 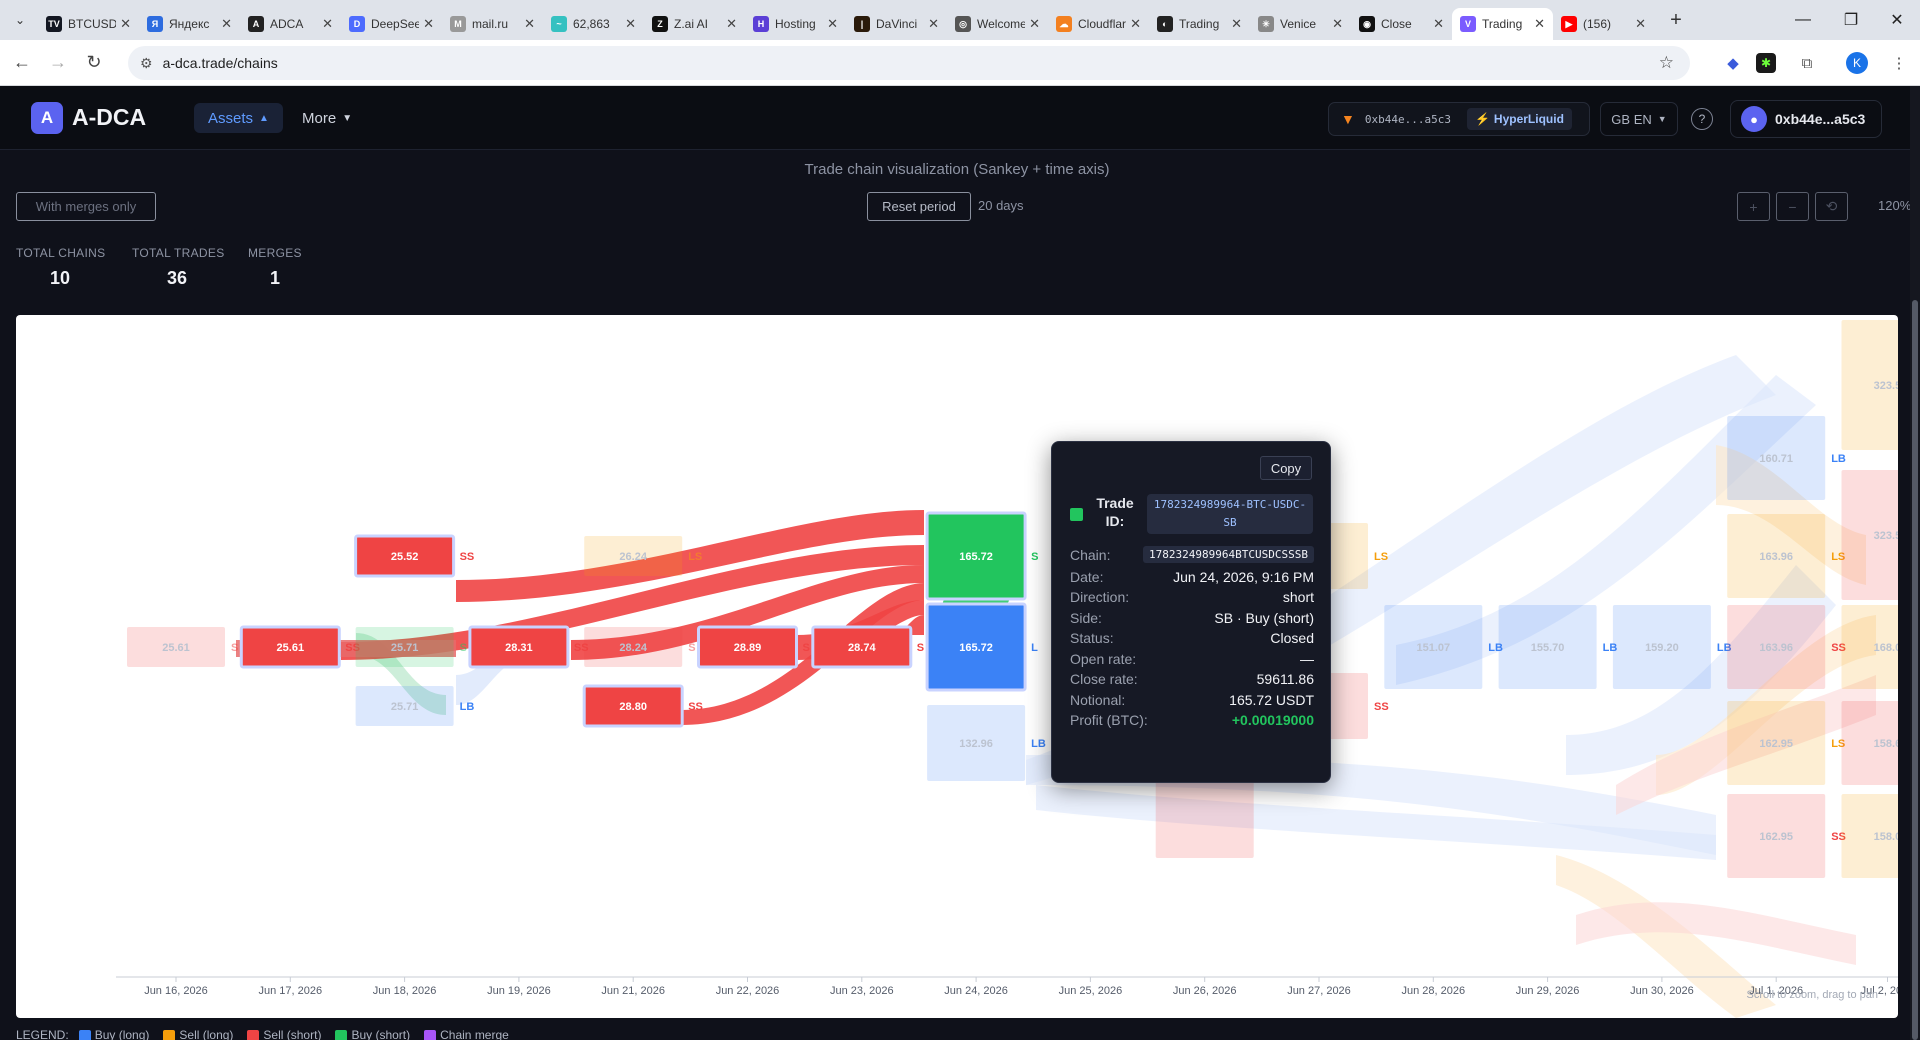 I want to click on forward-icon: →, so click(x=58, y=63).